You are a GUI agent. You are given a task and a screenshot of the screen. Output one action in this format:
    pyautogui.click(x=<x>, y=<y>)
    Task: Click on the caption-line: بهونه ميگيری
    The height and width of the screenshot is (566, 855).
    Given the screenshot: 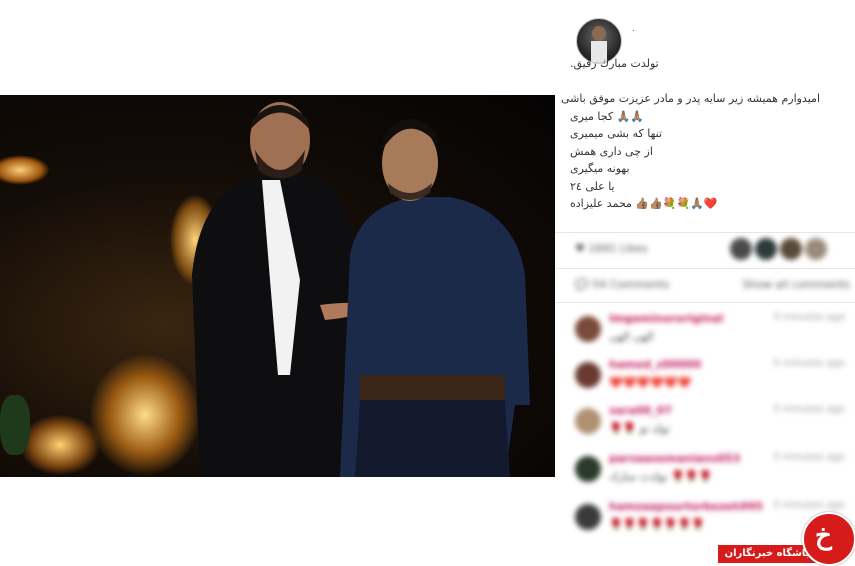 What is the action you would take?
    pyautogui.click(x=600, y=168)
    